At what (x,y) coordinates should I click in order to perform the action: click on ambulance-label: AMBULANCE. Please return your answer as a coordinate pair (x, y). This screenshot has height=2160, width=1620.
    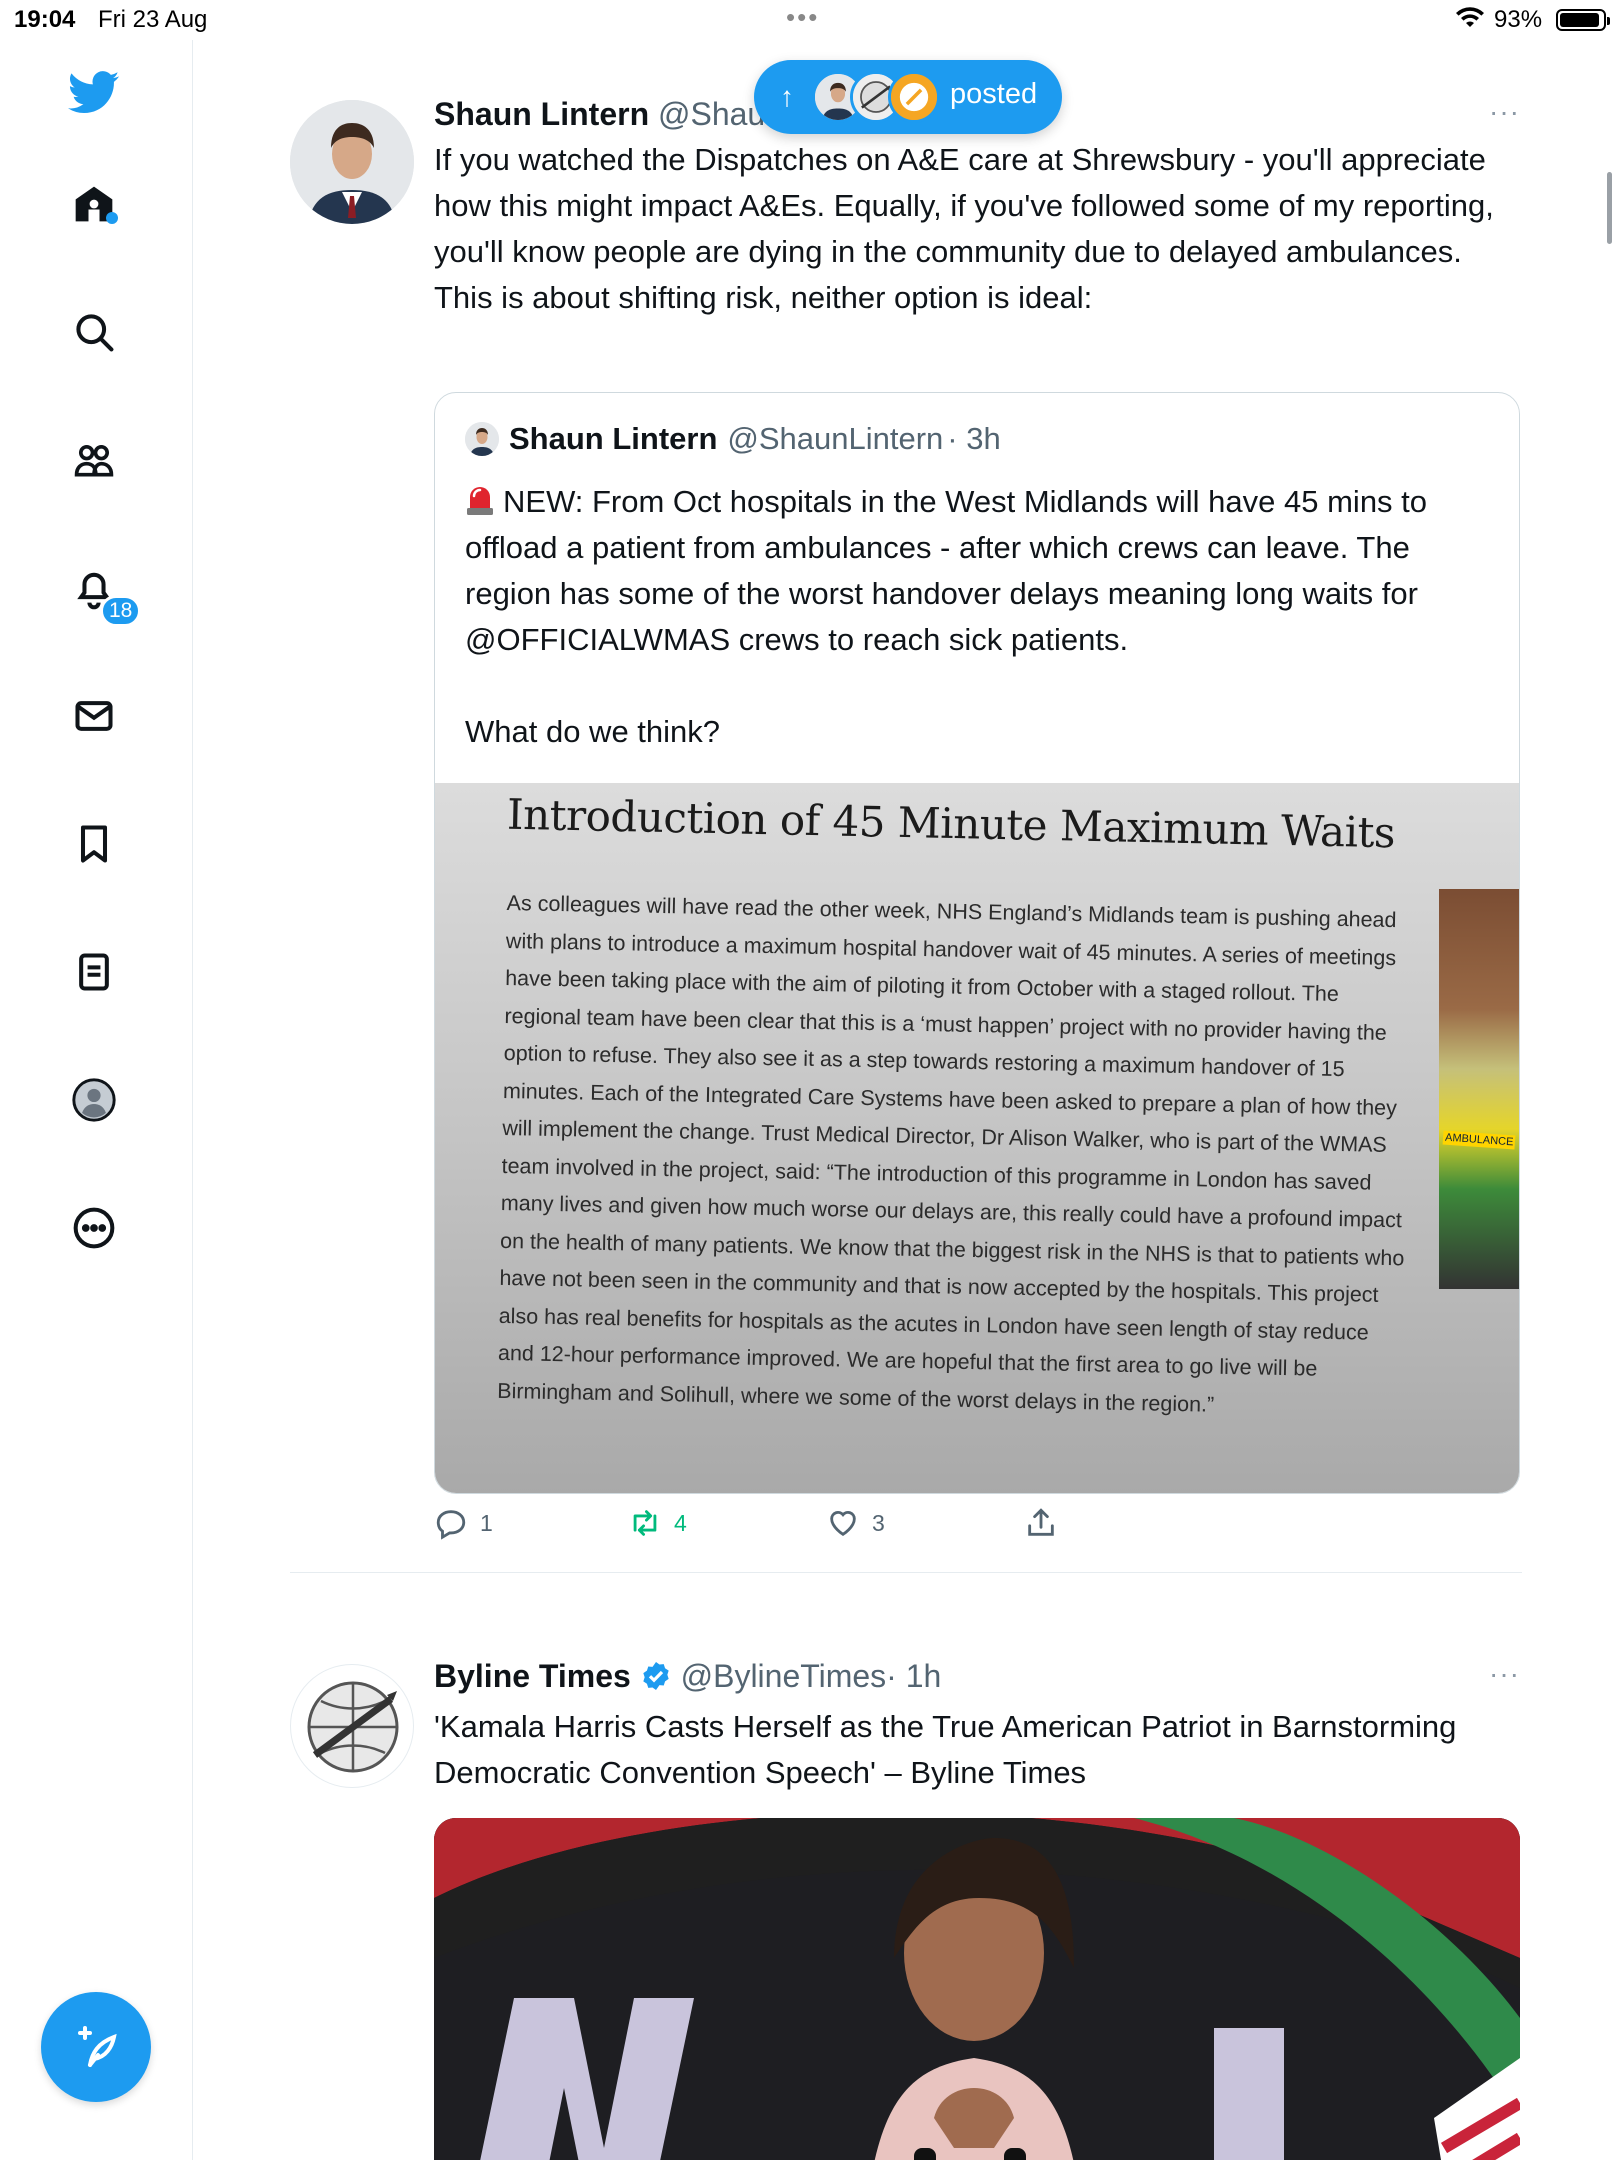
    Looking at the image, I should click on (1479, 1140).